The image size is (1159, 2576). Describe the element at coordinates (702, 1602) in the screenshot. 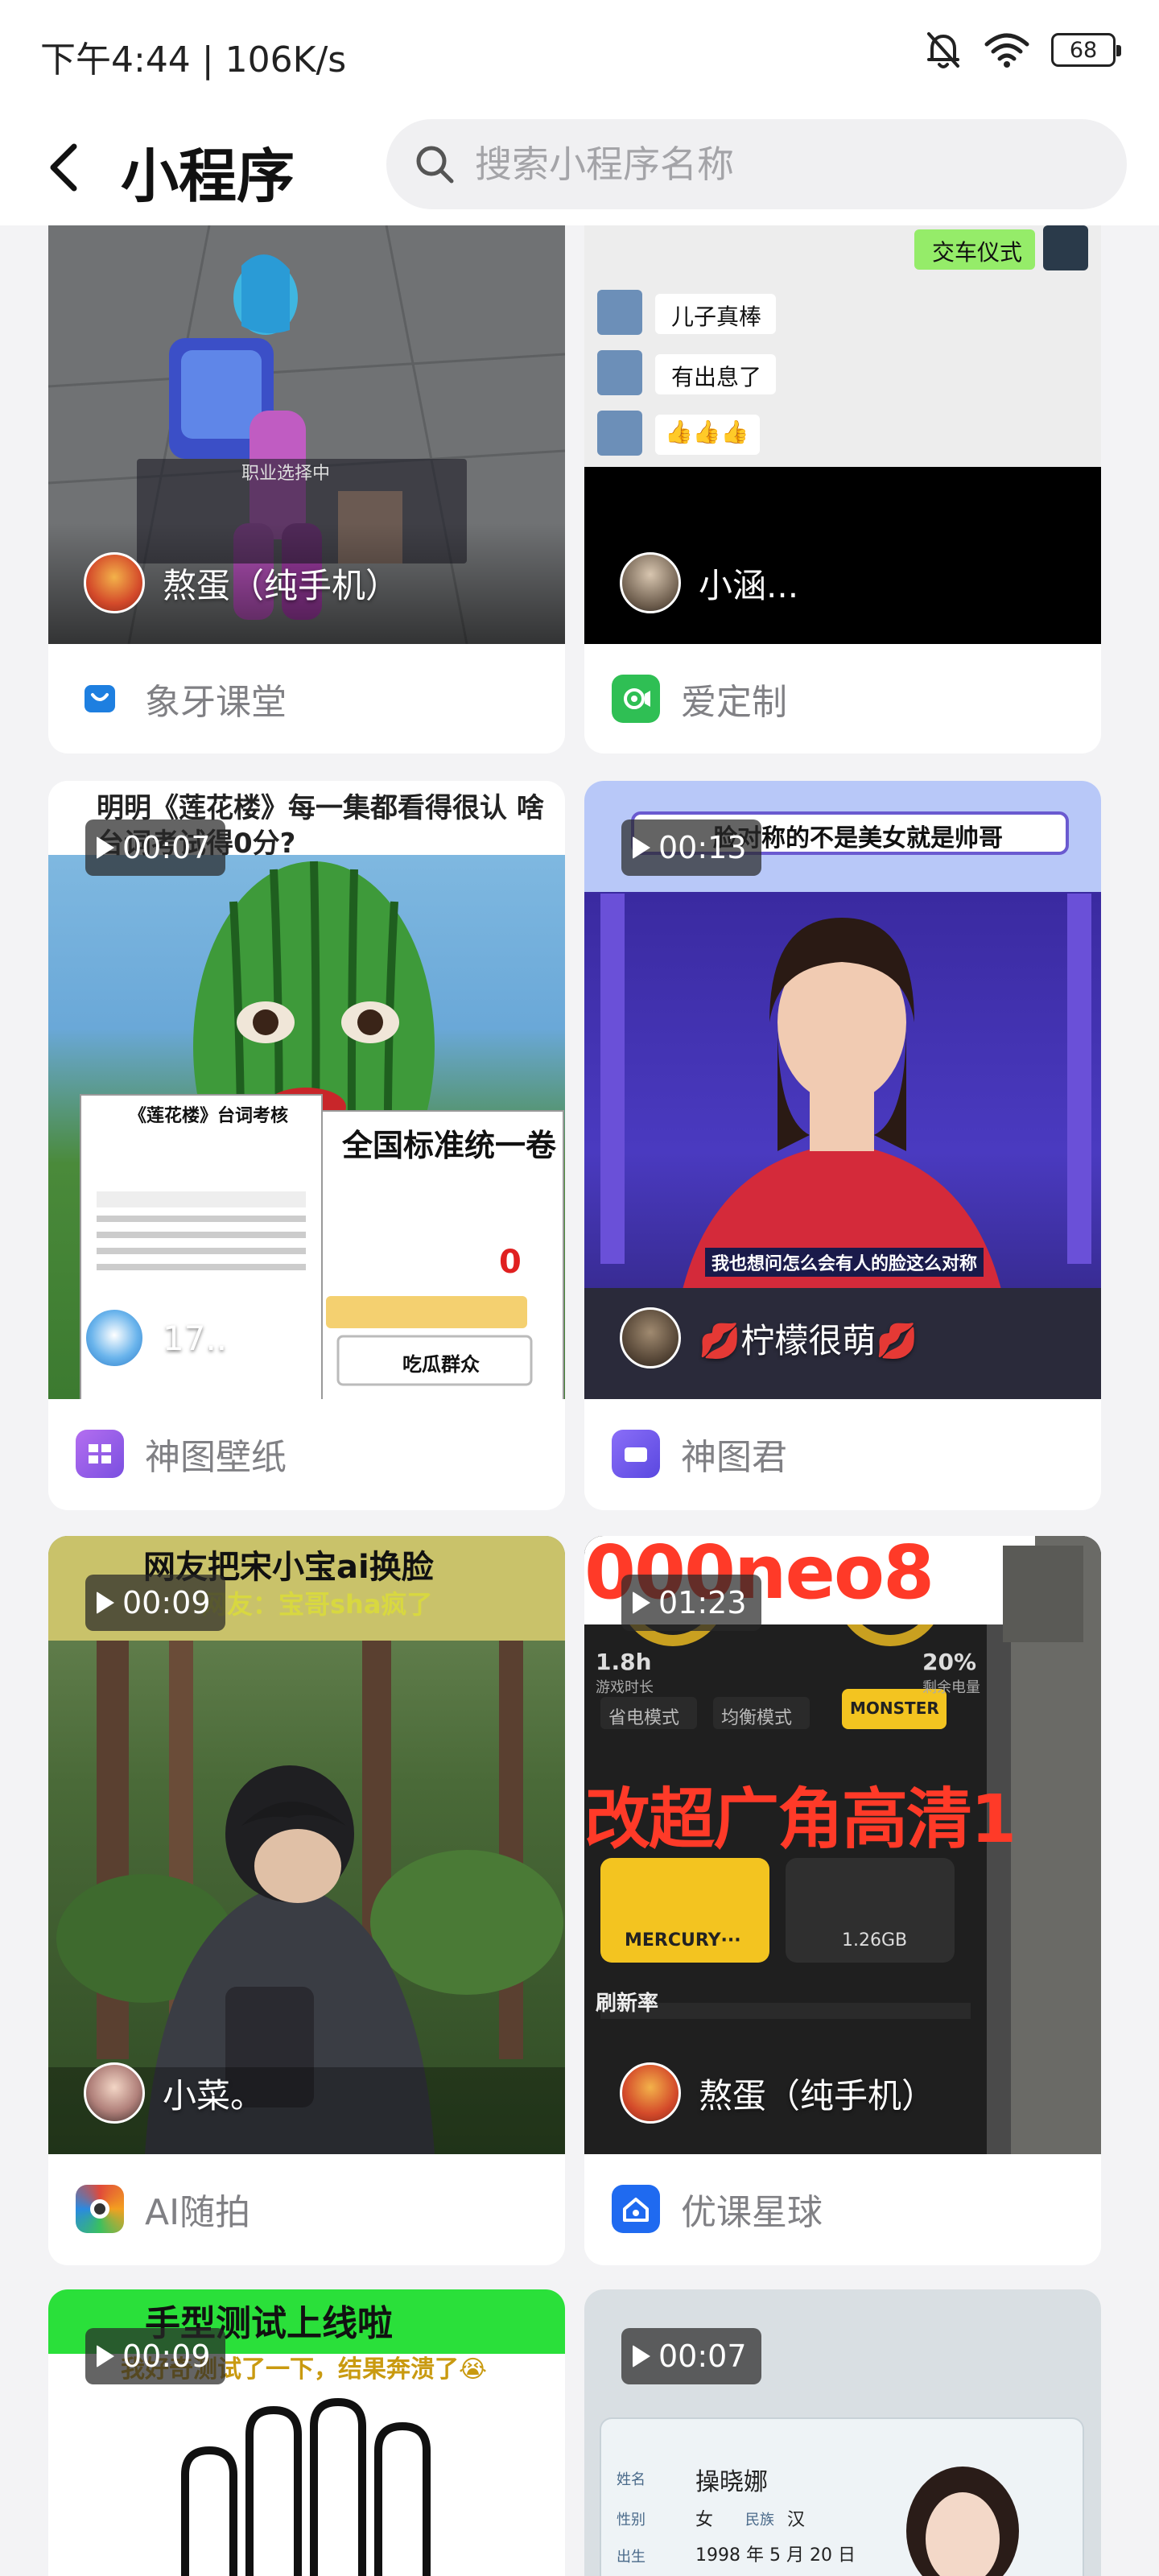

I see `duration-text: 01:23` at that location.